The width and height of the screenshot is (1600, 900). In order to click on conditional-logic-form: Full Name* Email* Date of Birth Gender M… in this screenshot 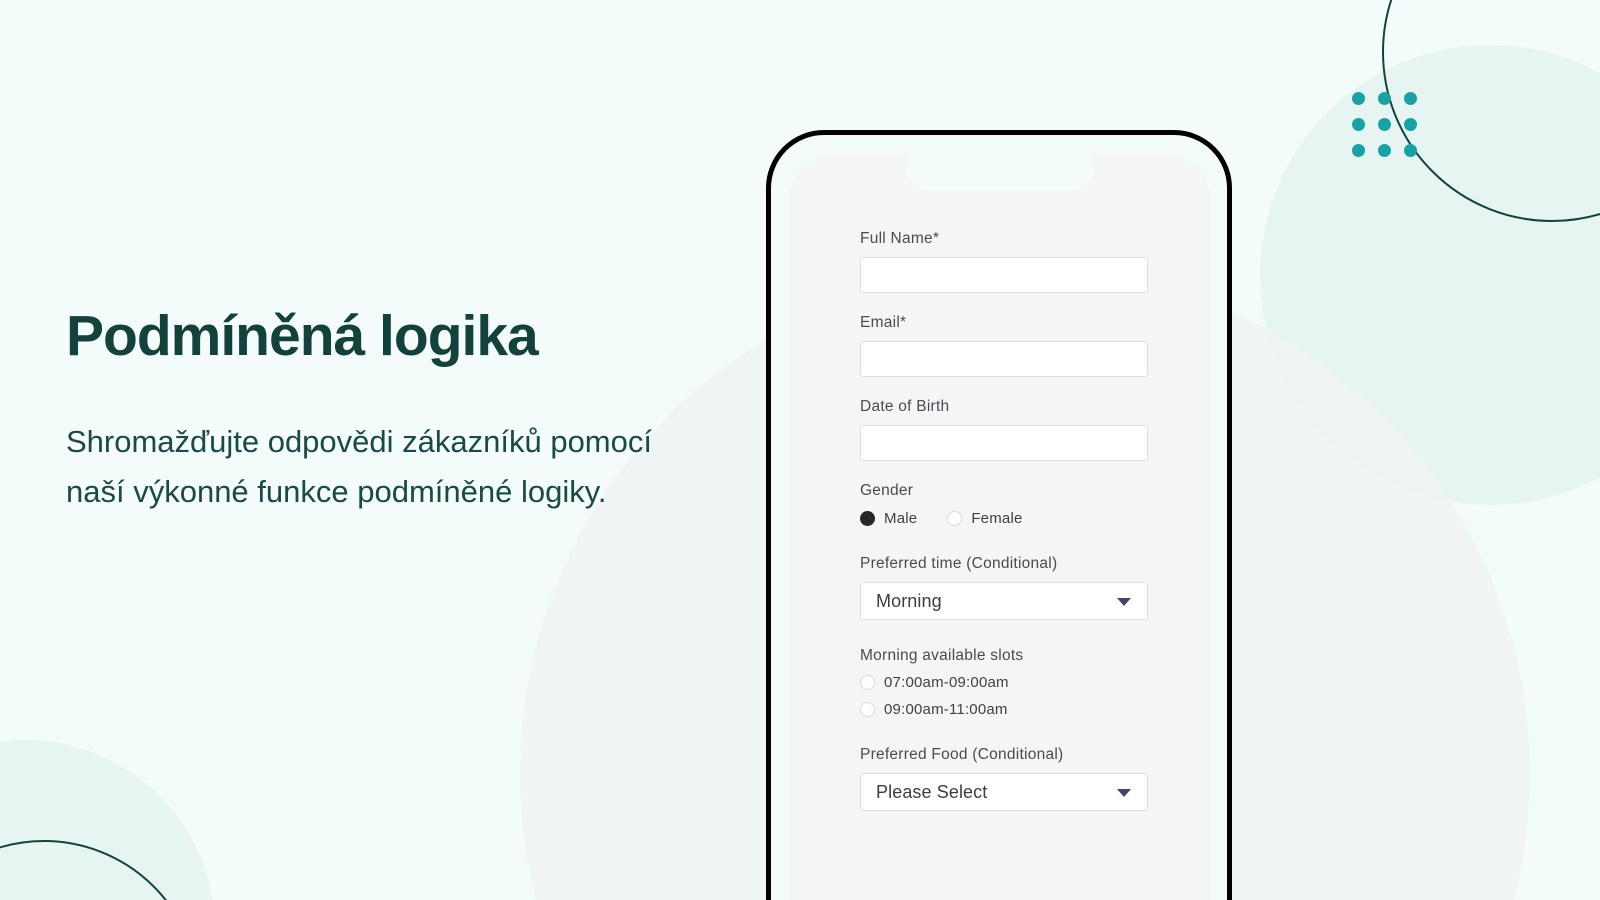, I will do `click(1004, 531)`.